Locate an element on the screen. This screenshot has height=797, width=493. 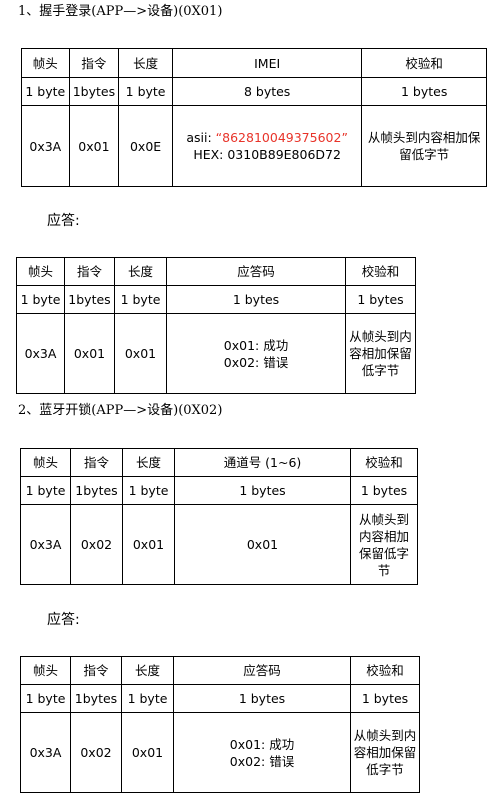
header-imei: IMEI is located at coordinates (267, 63).